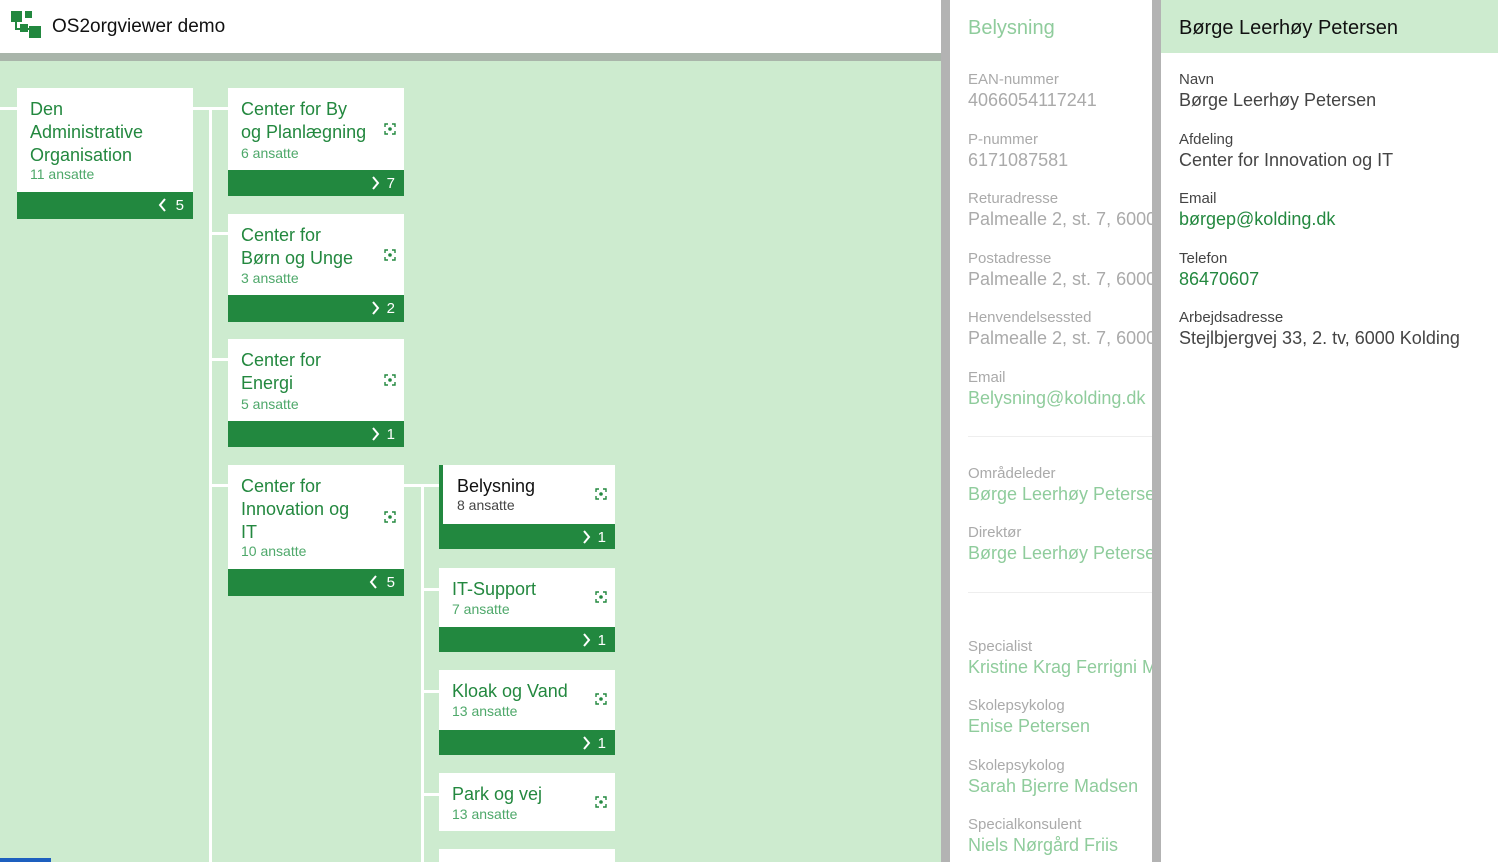 The width and height of the screenshot is (1498, 862). Describe the element at coordinates (267, 383) in the screenshot. I see `org-unit-name-line: Energi` at that location.